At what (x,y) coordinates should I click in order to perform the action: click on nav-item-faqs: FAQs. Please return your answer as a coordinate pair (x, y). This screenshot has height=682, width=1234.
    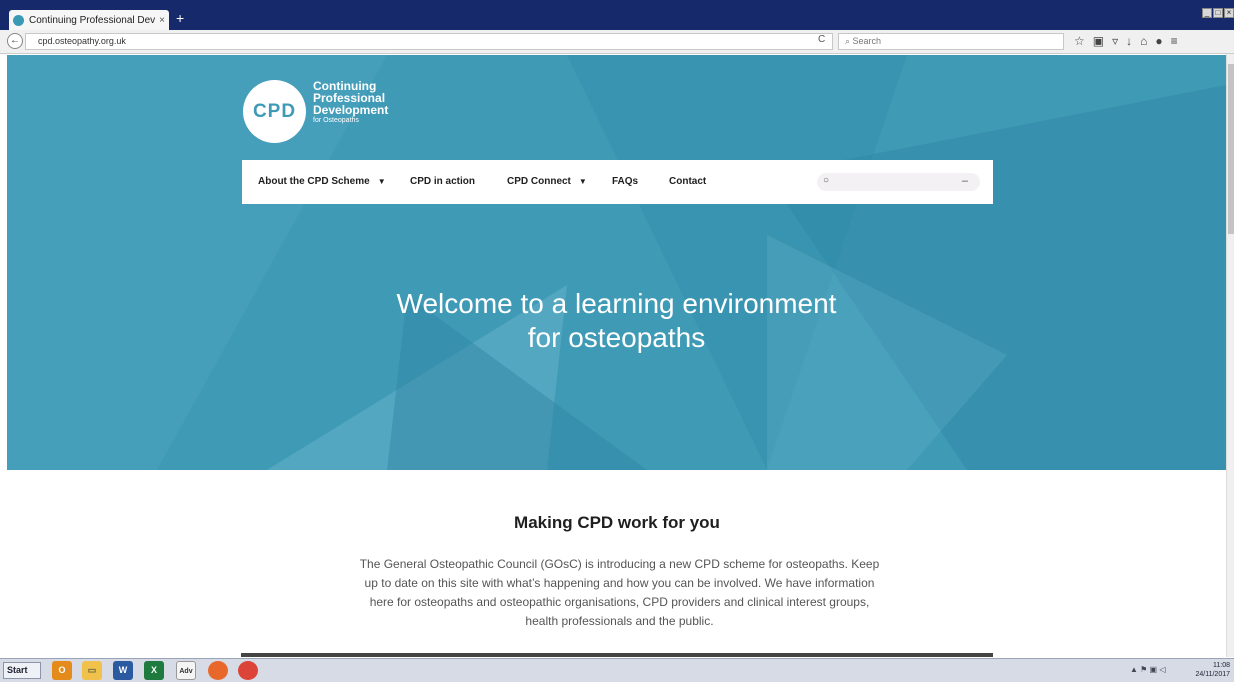
    Looking at the image, I should click on (625, 181).